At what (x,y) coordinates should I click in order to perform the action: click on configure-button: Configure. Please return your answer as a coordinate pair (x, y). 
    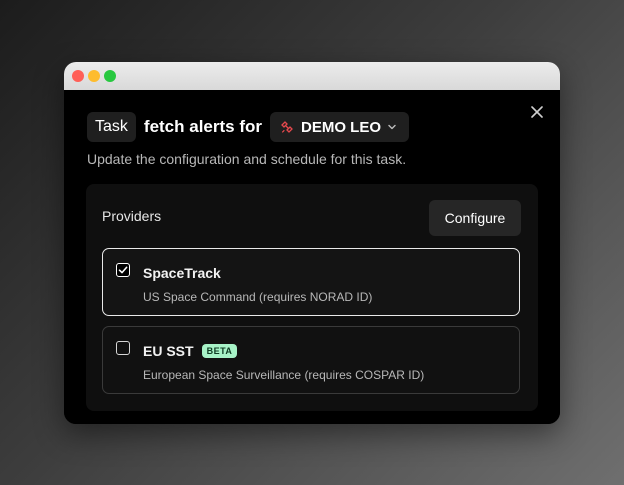
    Looking at the image, I should click on (475, 218).